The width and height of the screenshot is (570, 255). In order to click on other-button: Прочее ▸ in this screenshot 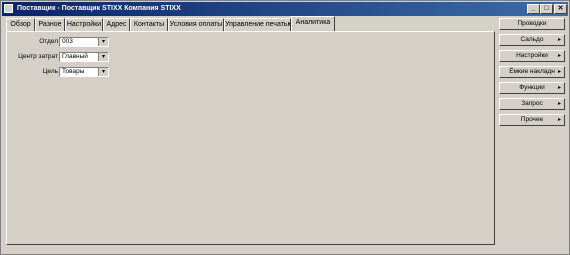, I will do `click(532, 120)`.